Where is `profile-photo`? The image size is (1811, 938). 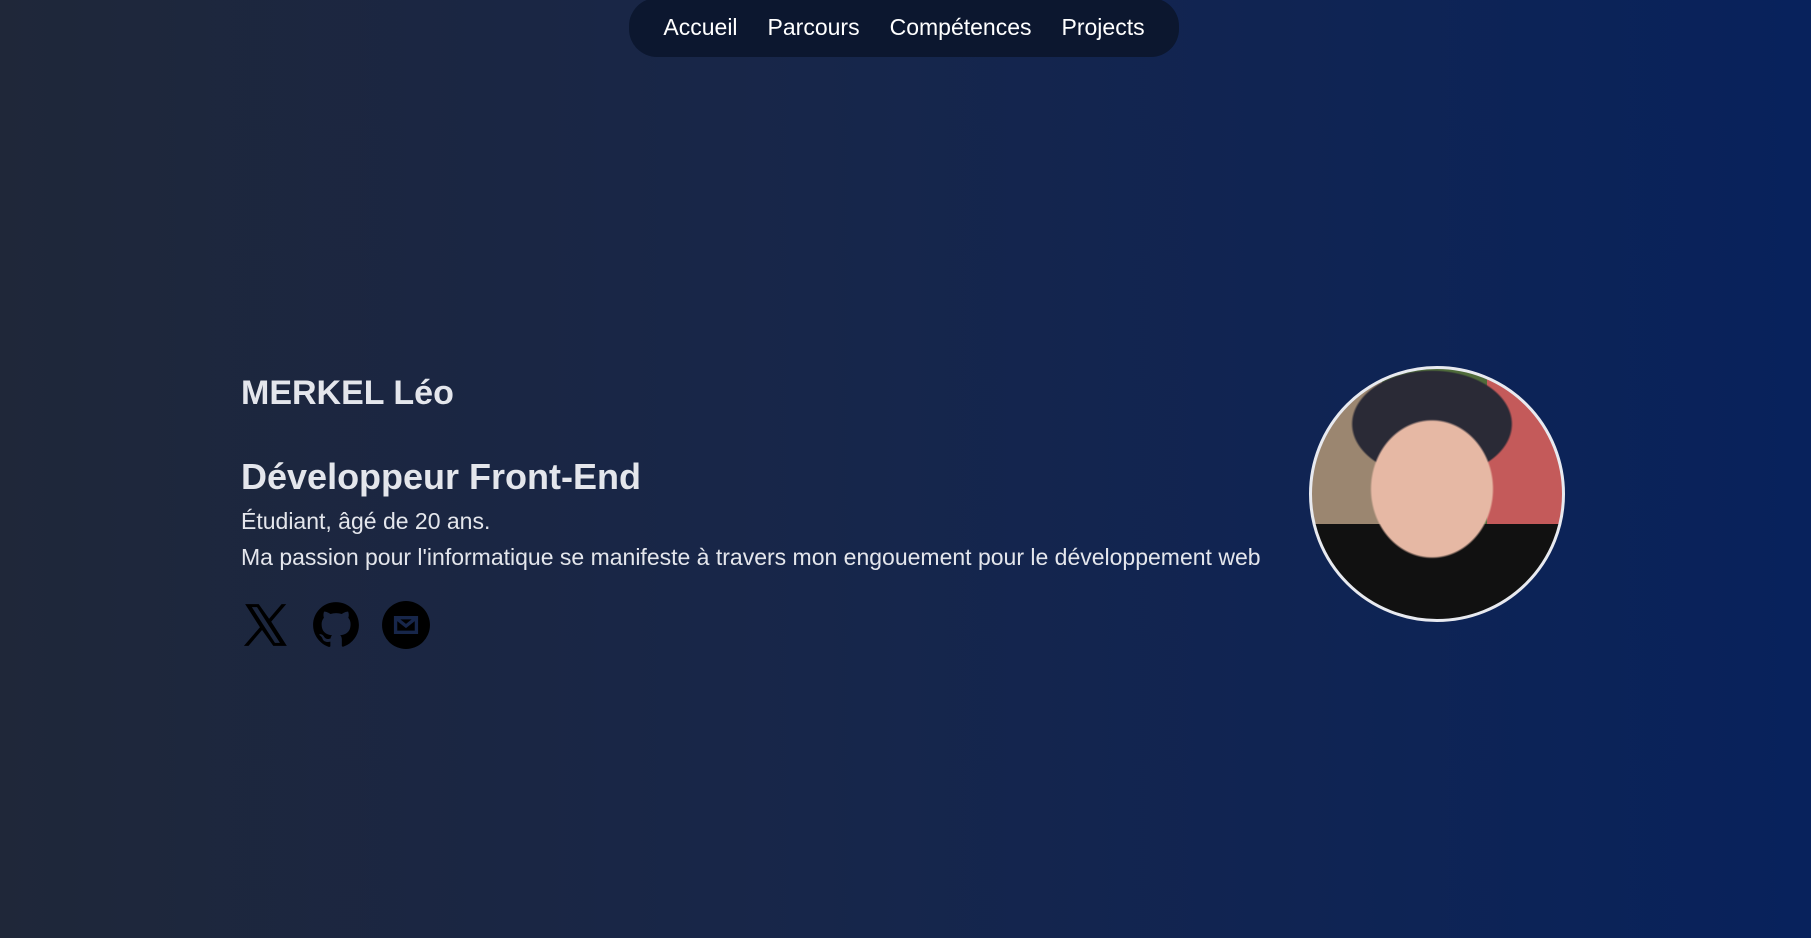
profile-photo is located at coordinates (1437, 494).